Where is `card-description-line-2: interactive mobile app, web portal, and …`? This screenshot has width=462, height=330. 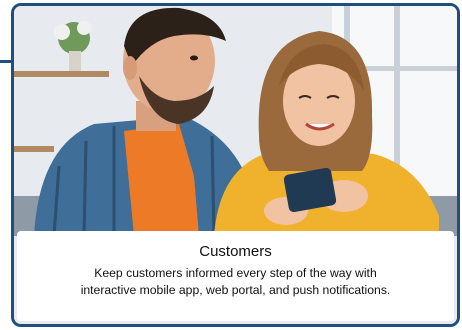
card-description-line-2: interactive mobile app, web portal, and … is located at coordinates (235, 290).